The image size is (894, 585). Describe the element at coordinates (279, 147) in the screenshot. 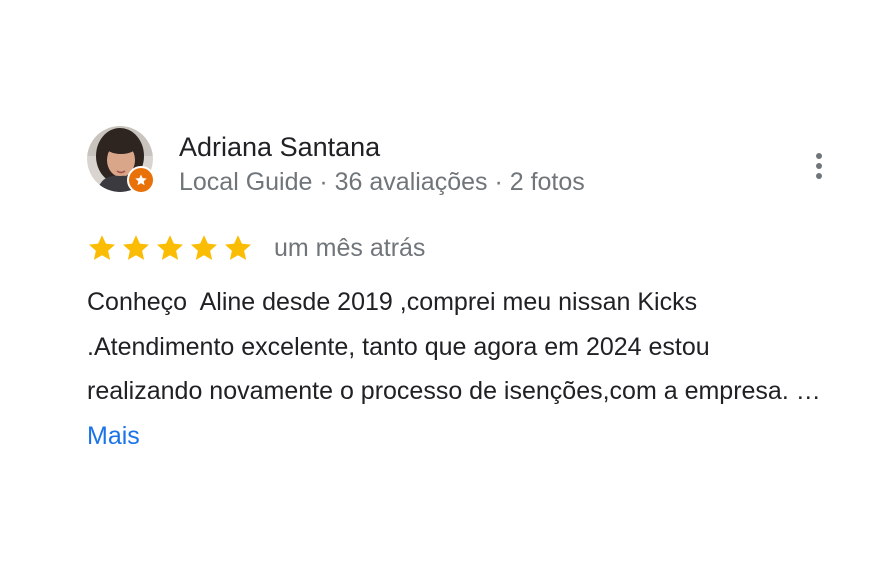

I see `author-name: Adriana Santana` at that location.